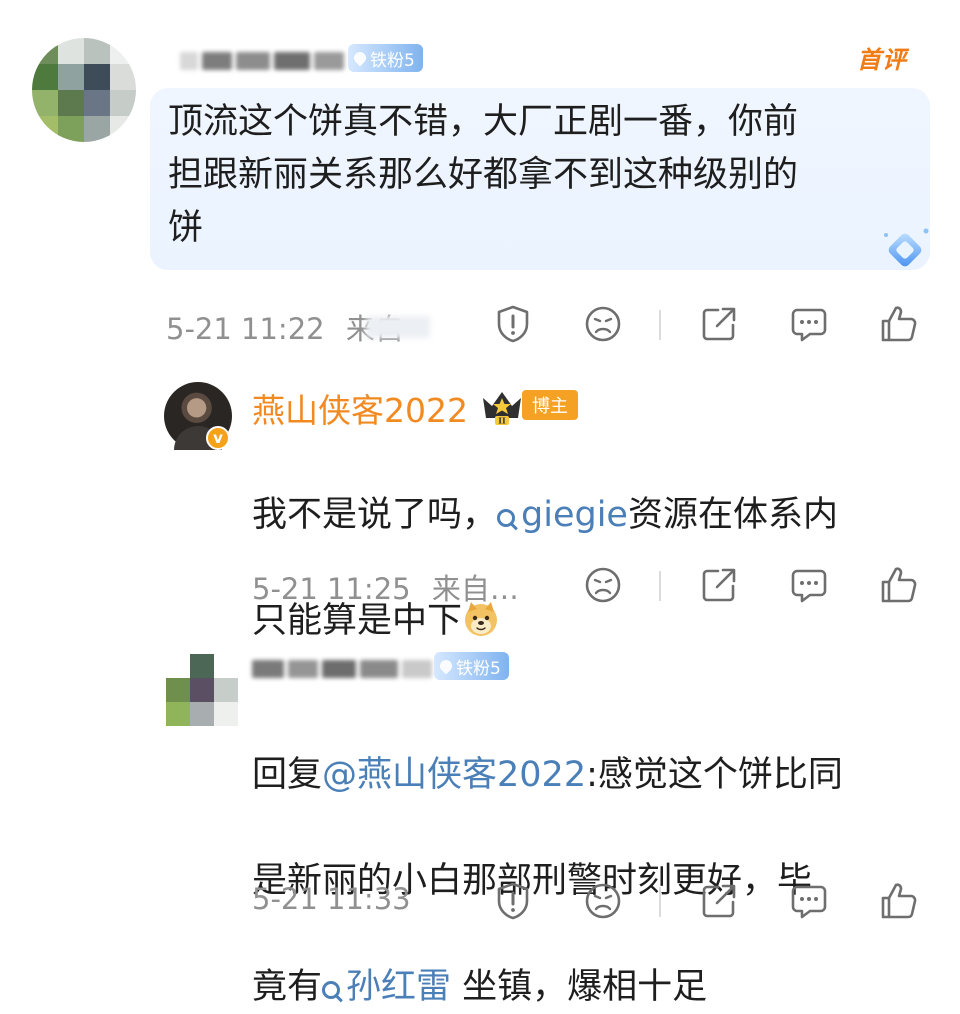 This screenshot has width=960, height=1014. What do you see at coordinates (562, 515) in the screenshot?
I see `mention-link: giegie` at bounding box center [562, 515].